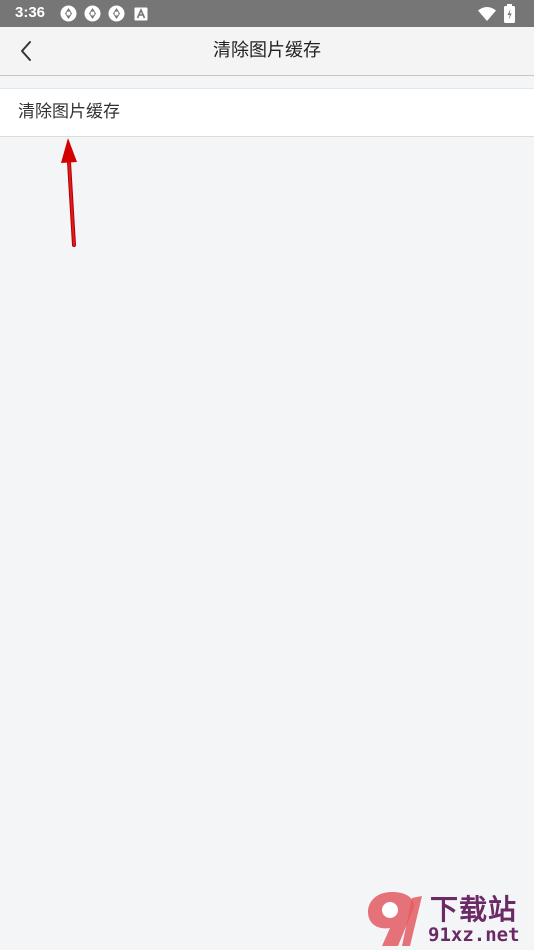 This screenshot has height=950, width=534. Describe the element at coordinates (267, 75) in the screenshot. I see `header-divider` at that location.